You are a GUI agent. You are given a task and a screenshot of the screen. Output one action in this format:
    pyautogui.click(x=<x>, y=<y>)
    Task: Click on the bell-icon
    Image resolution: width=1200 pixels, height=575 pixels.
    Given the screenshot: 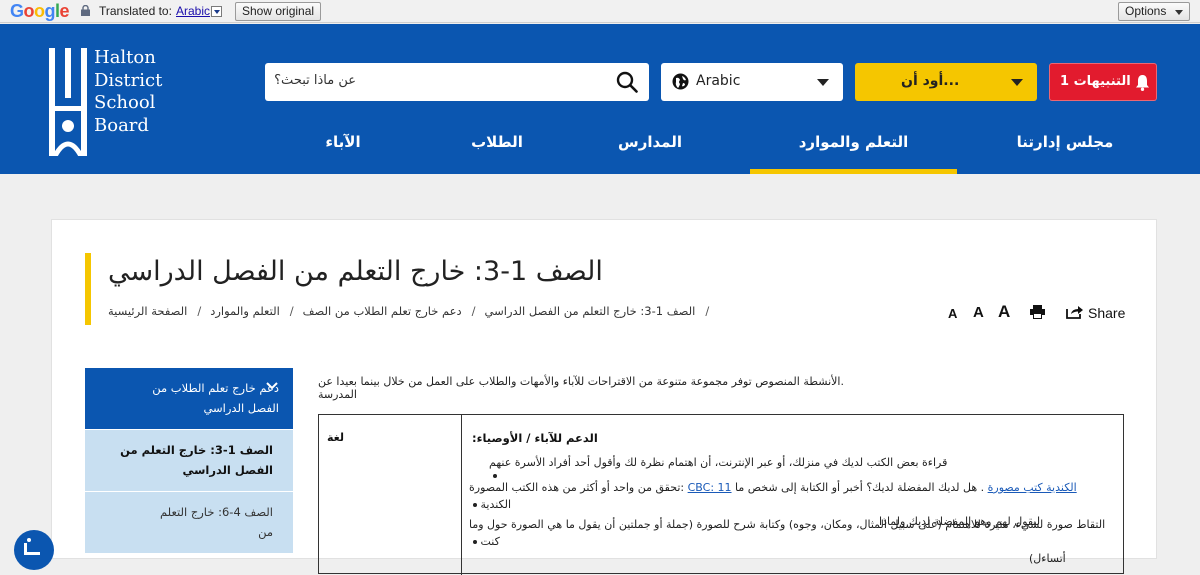 What is the action you would take?
    pyautogui.click(x=1142, y=83)
    